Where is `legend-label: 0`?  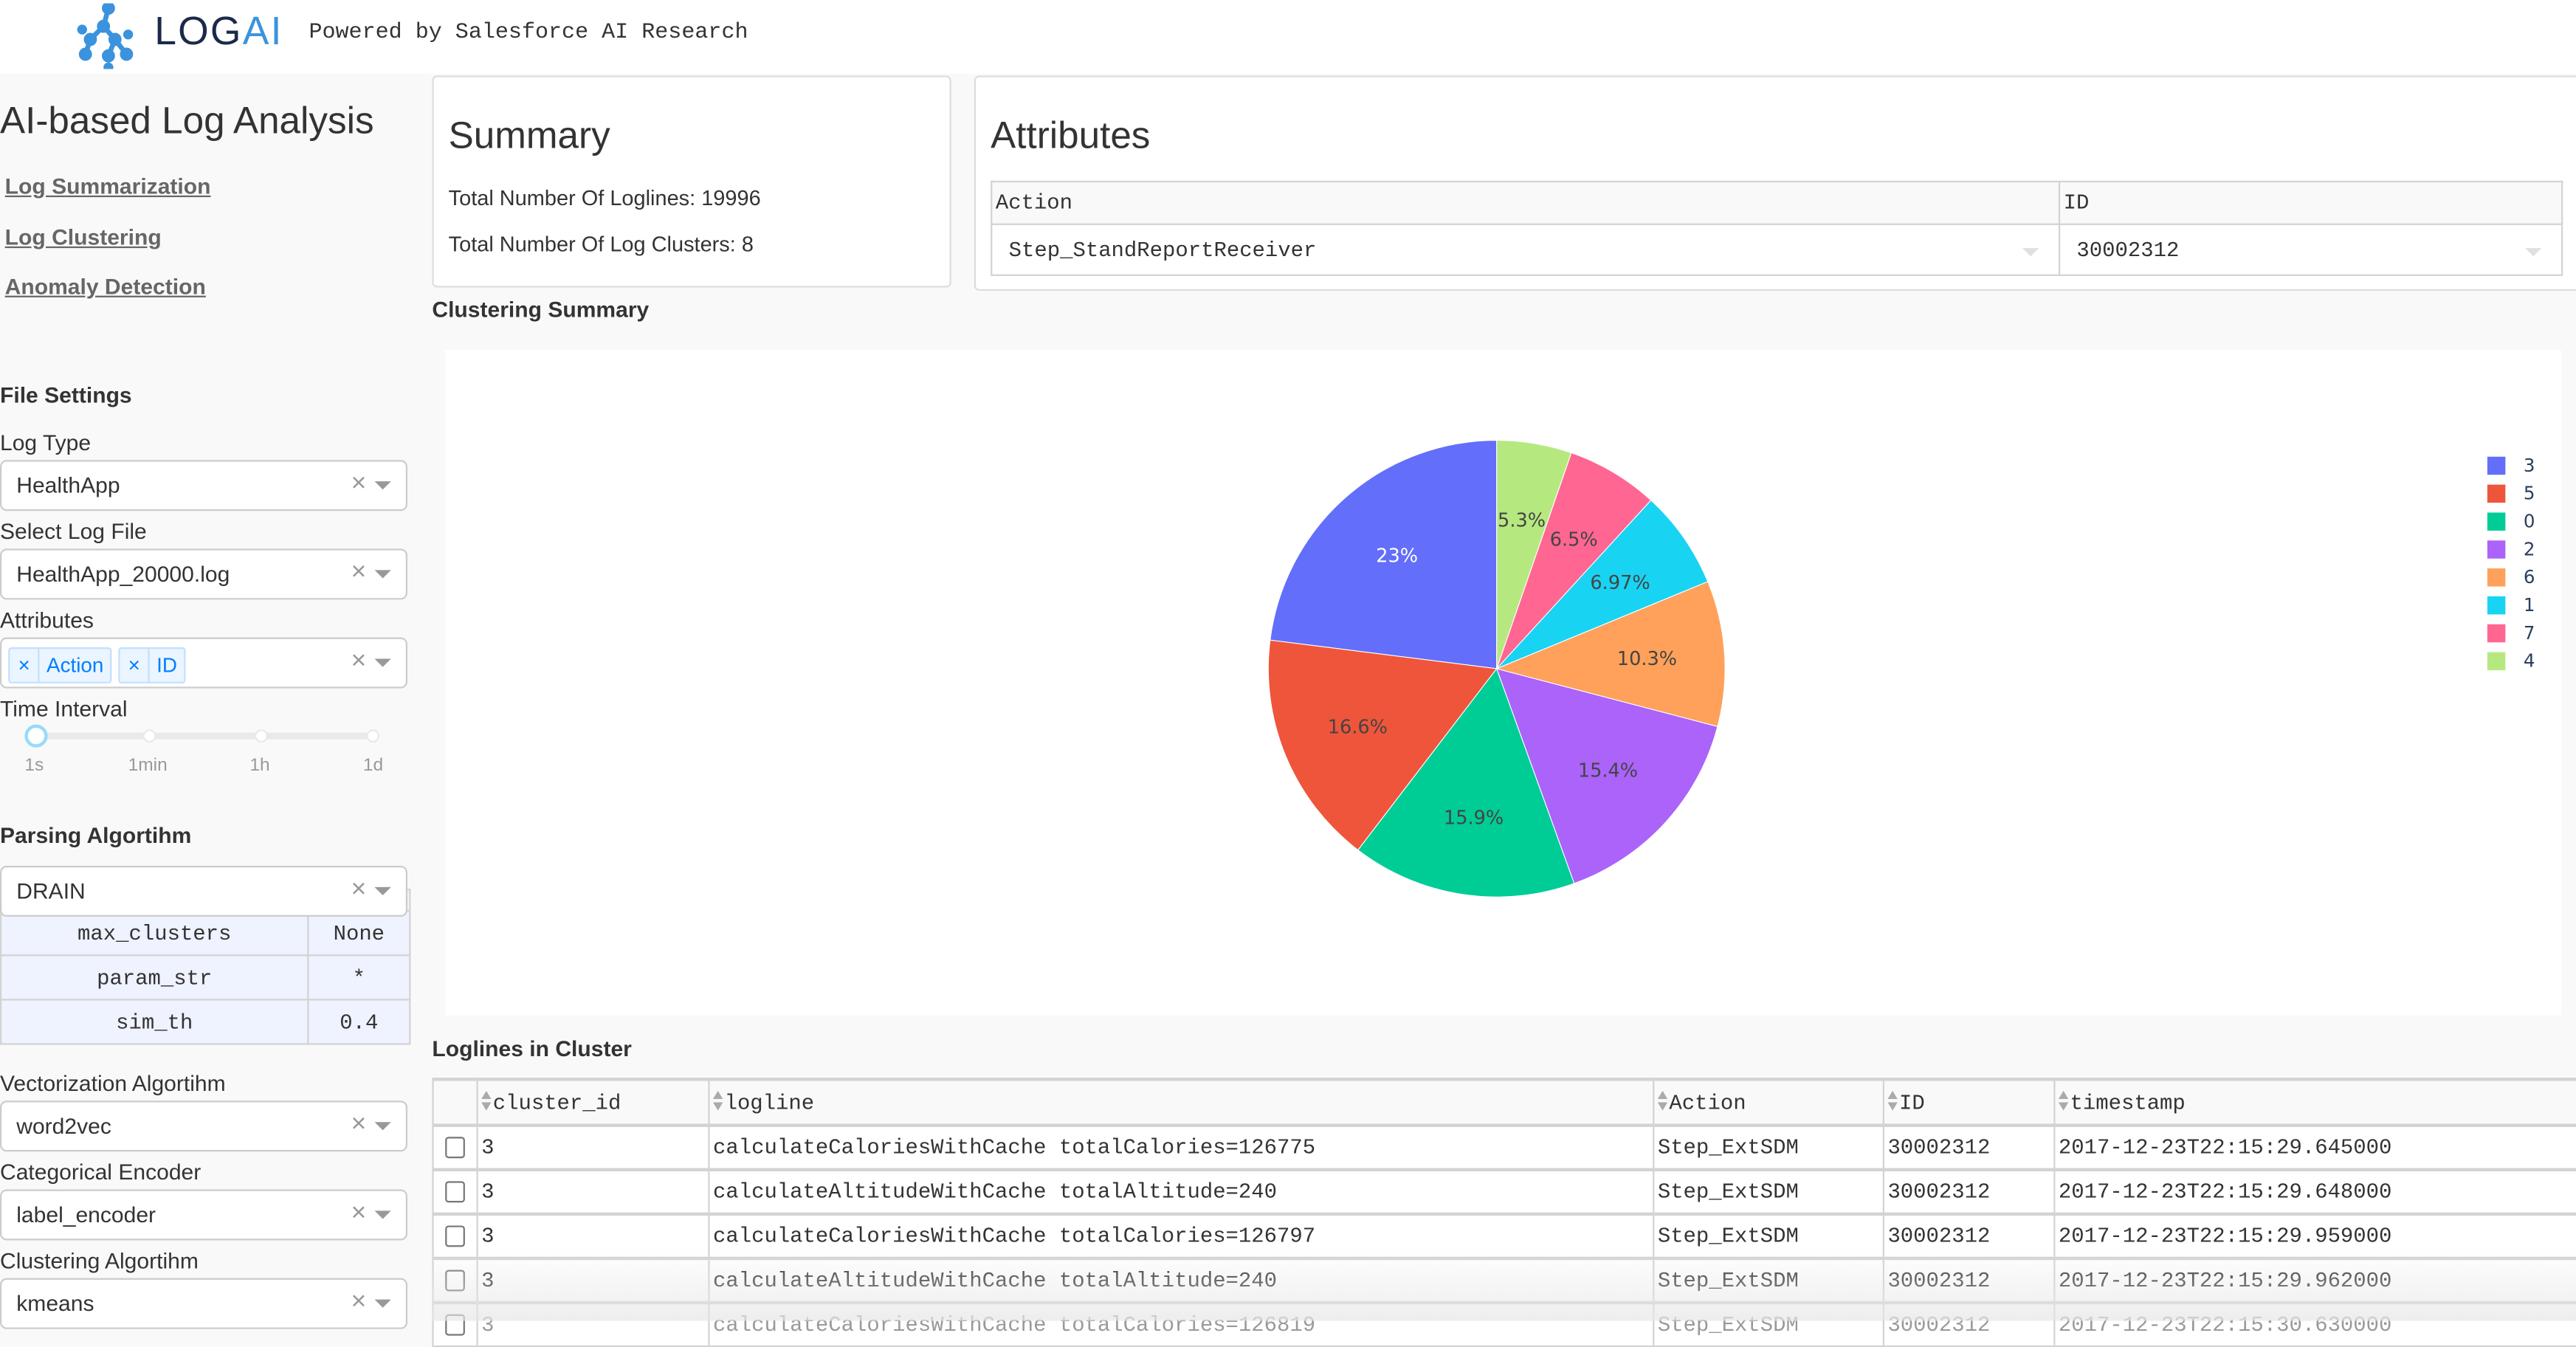
legend-label: 0 is located at coordinates (2529, 522).